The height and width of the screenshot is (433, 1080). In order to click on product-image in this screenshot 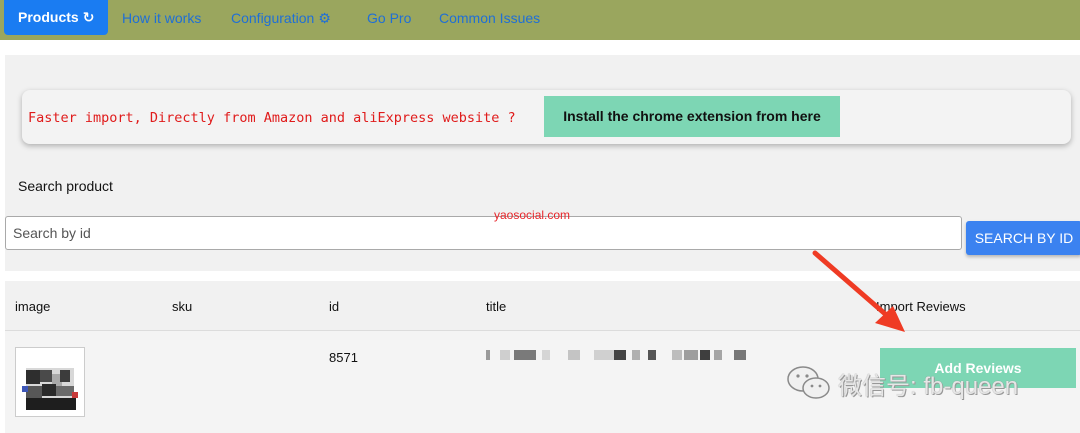, I will do `click(50, 382)`.